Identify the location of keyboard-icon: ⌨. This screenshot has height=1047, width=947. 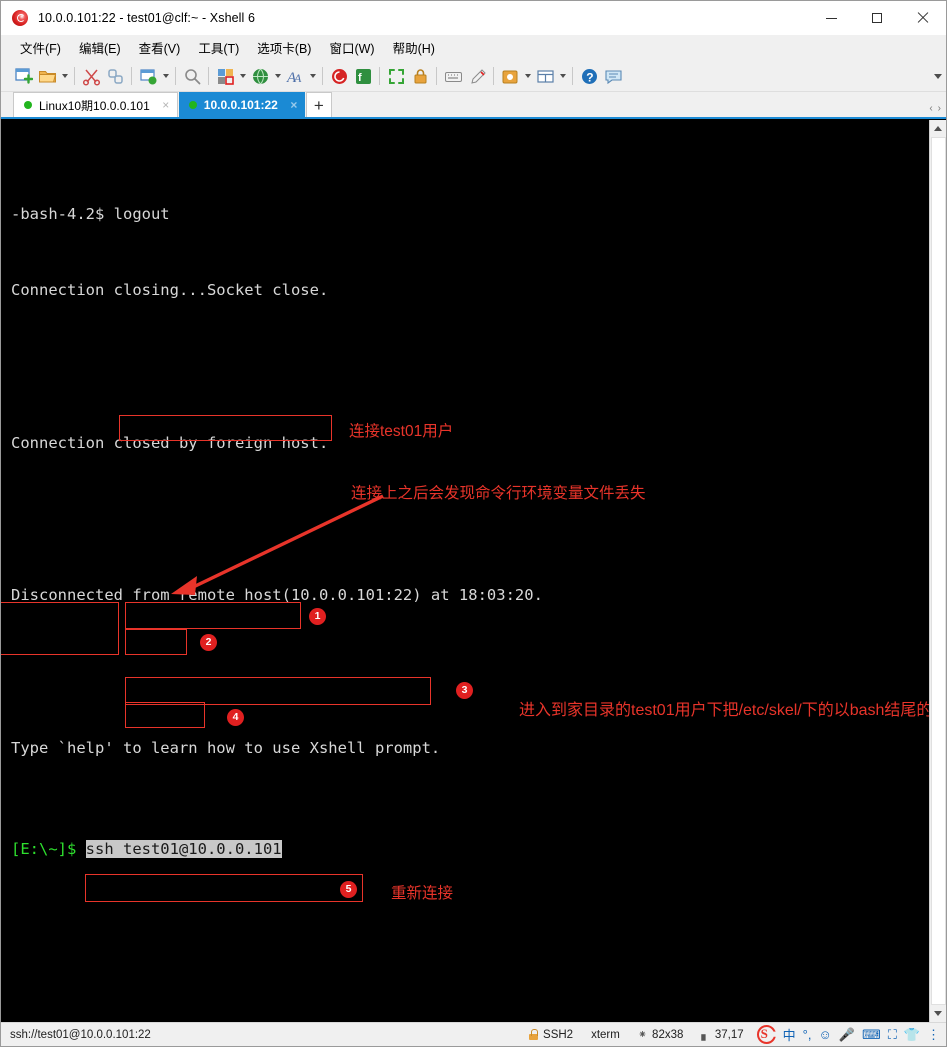
(871, 1035).